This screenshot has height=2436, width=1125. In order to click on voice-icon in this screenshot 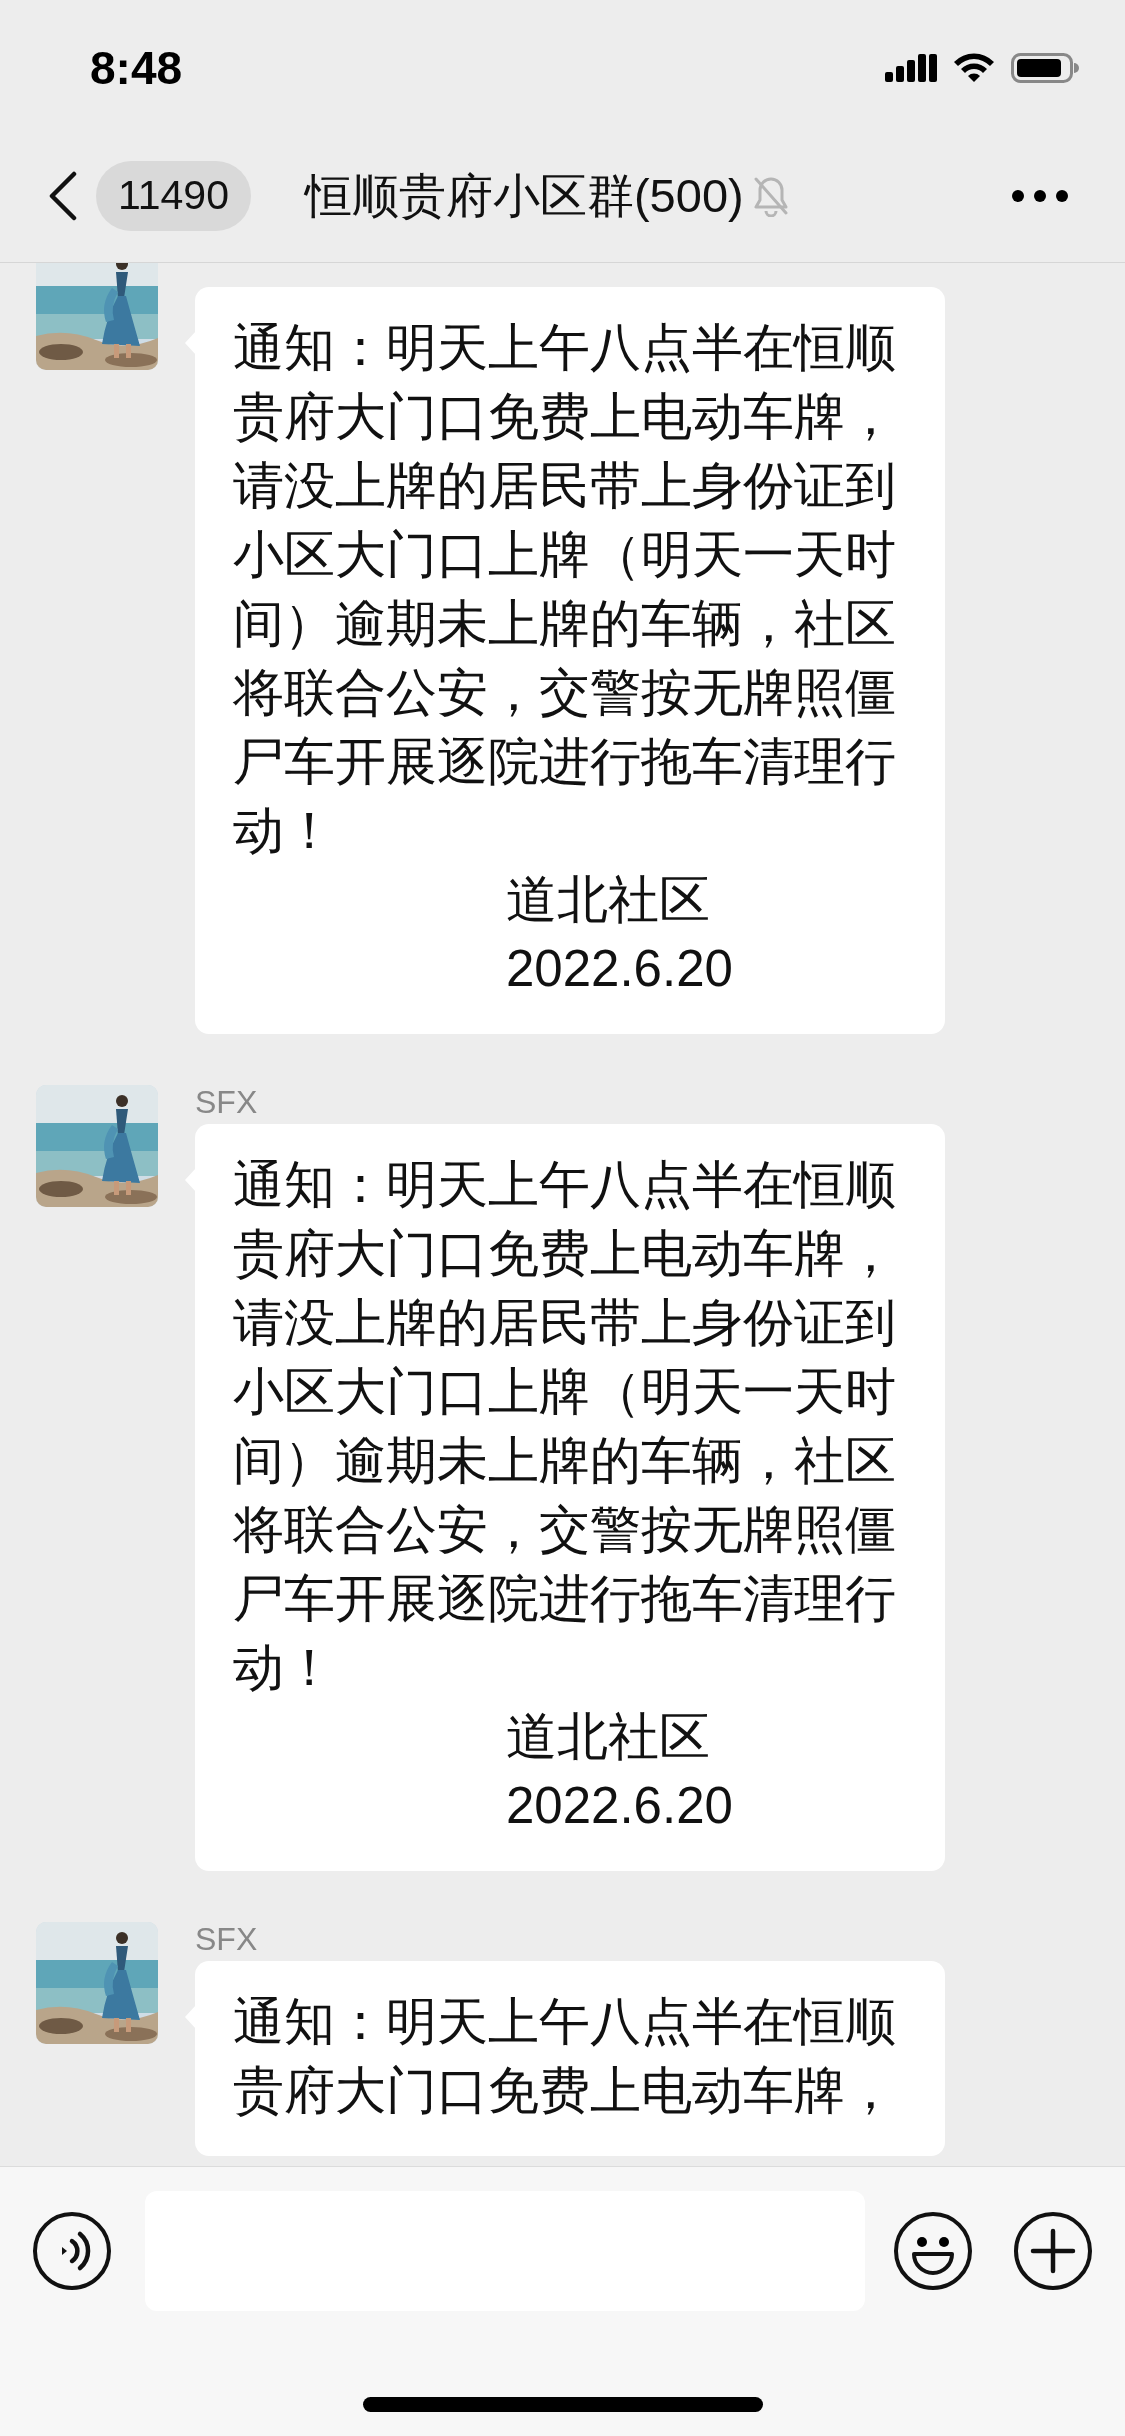, I will do `click(72, 2251)`.